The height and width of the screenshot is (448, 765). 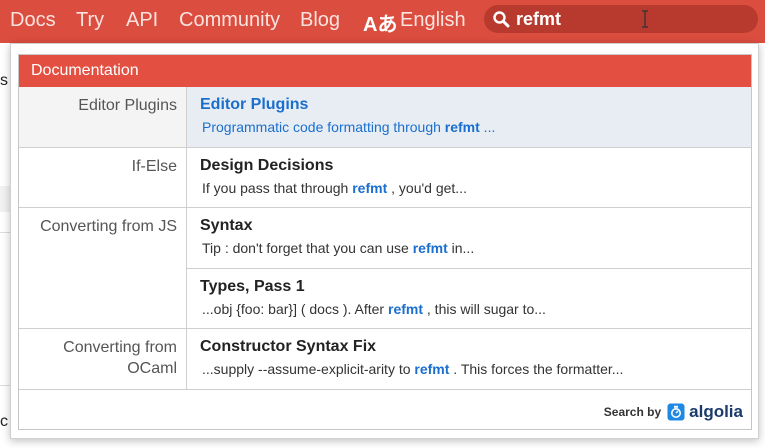 I want to click on result-title: Editor Plugins, so click(x=254, y=104).